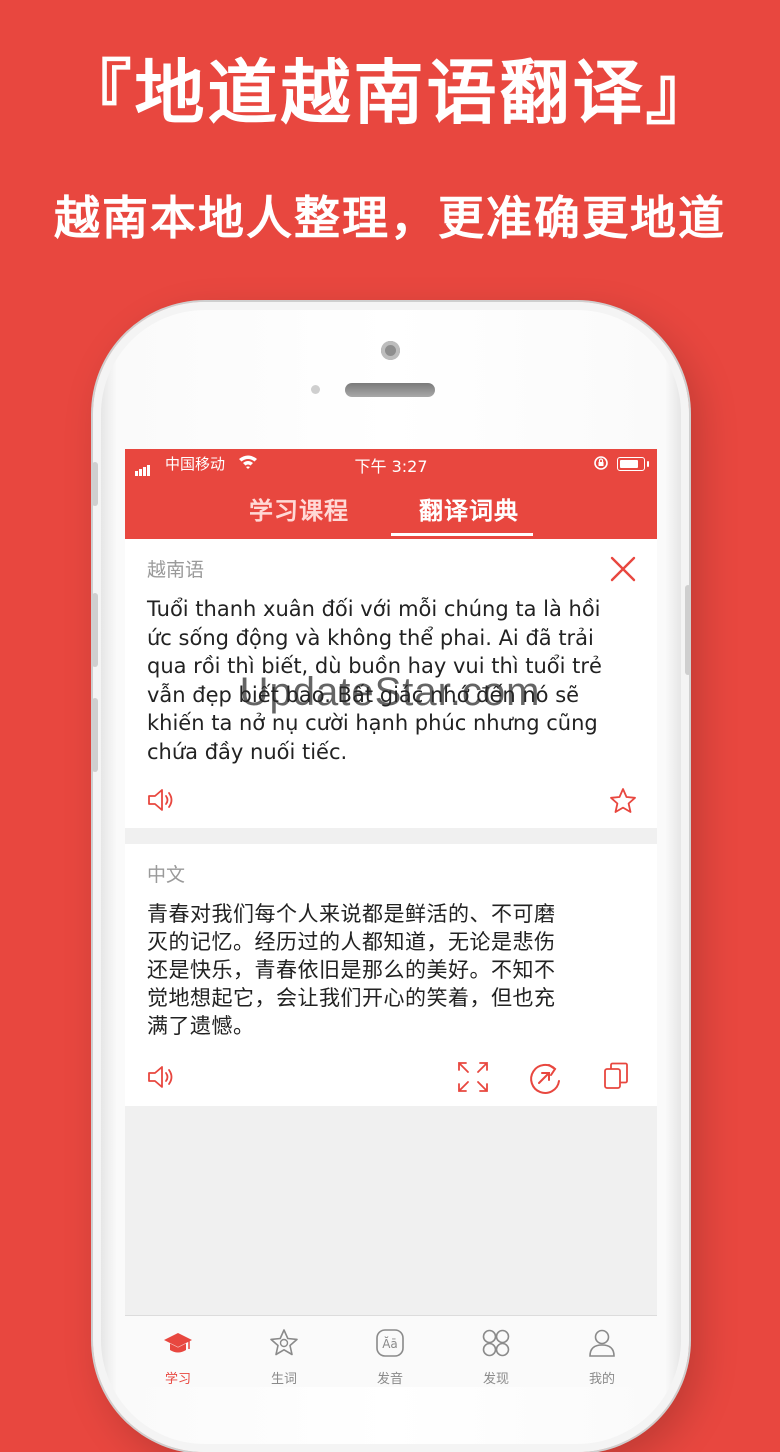 This screenshot has height=1452, width=780. I want to click on promo-subtitle: 越南本地人整理，更准确更地道, so click(390, 218).